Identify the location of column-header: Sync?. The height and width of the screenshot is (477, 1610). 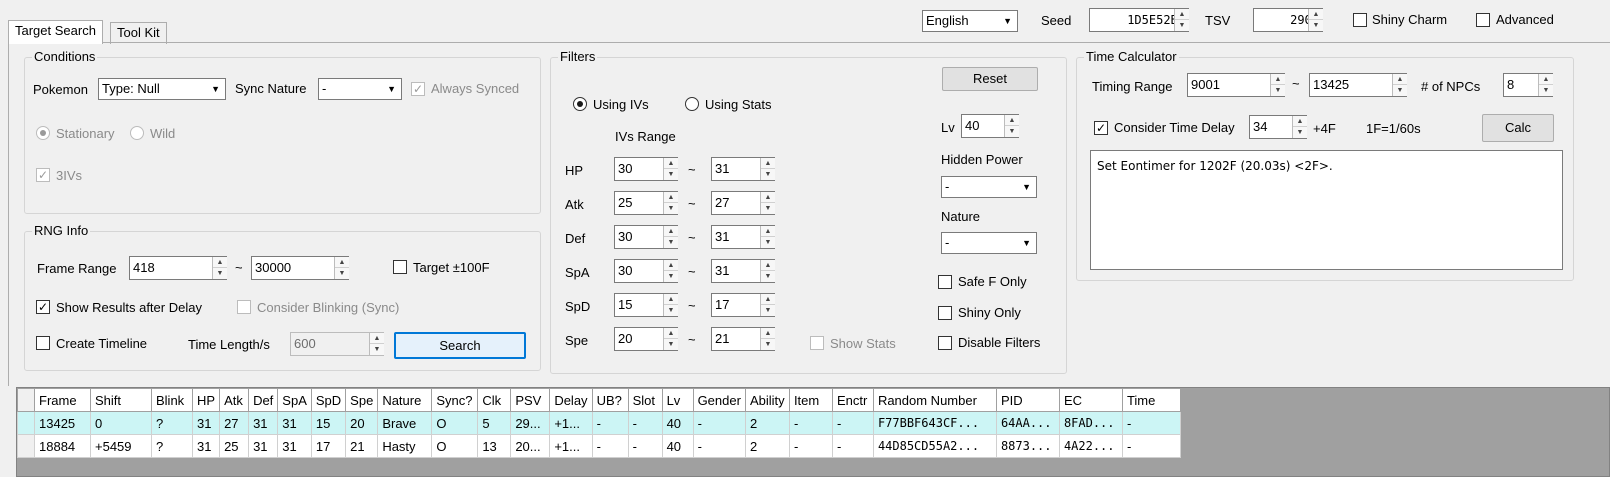
(455, 400).